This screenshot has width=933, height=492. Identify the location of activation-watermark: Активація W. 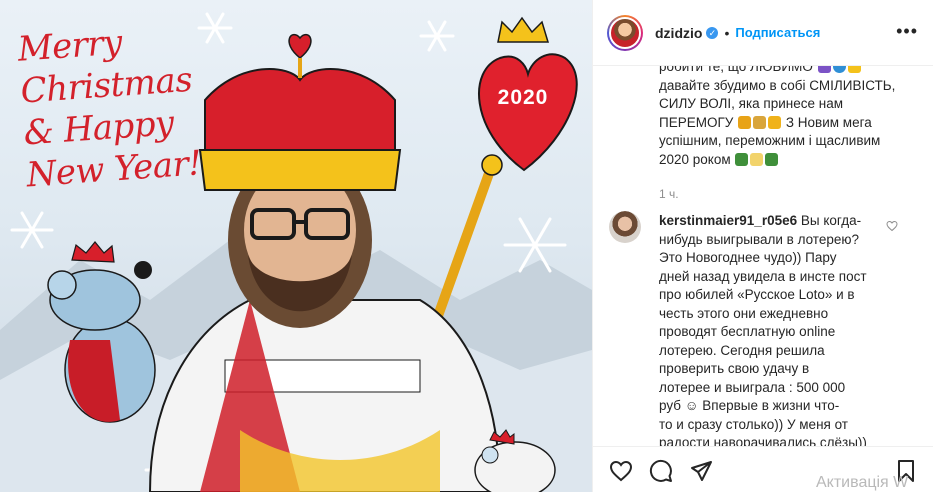
(862, 482).